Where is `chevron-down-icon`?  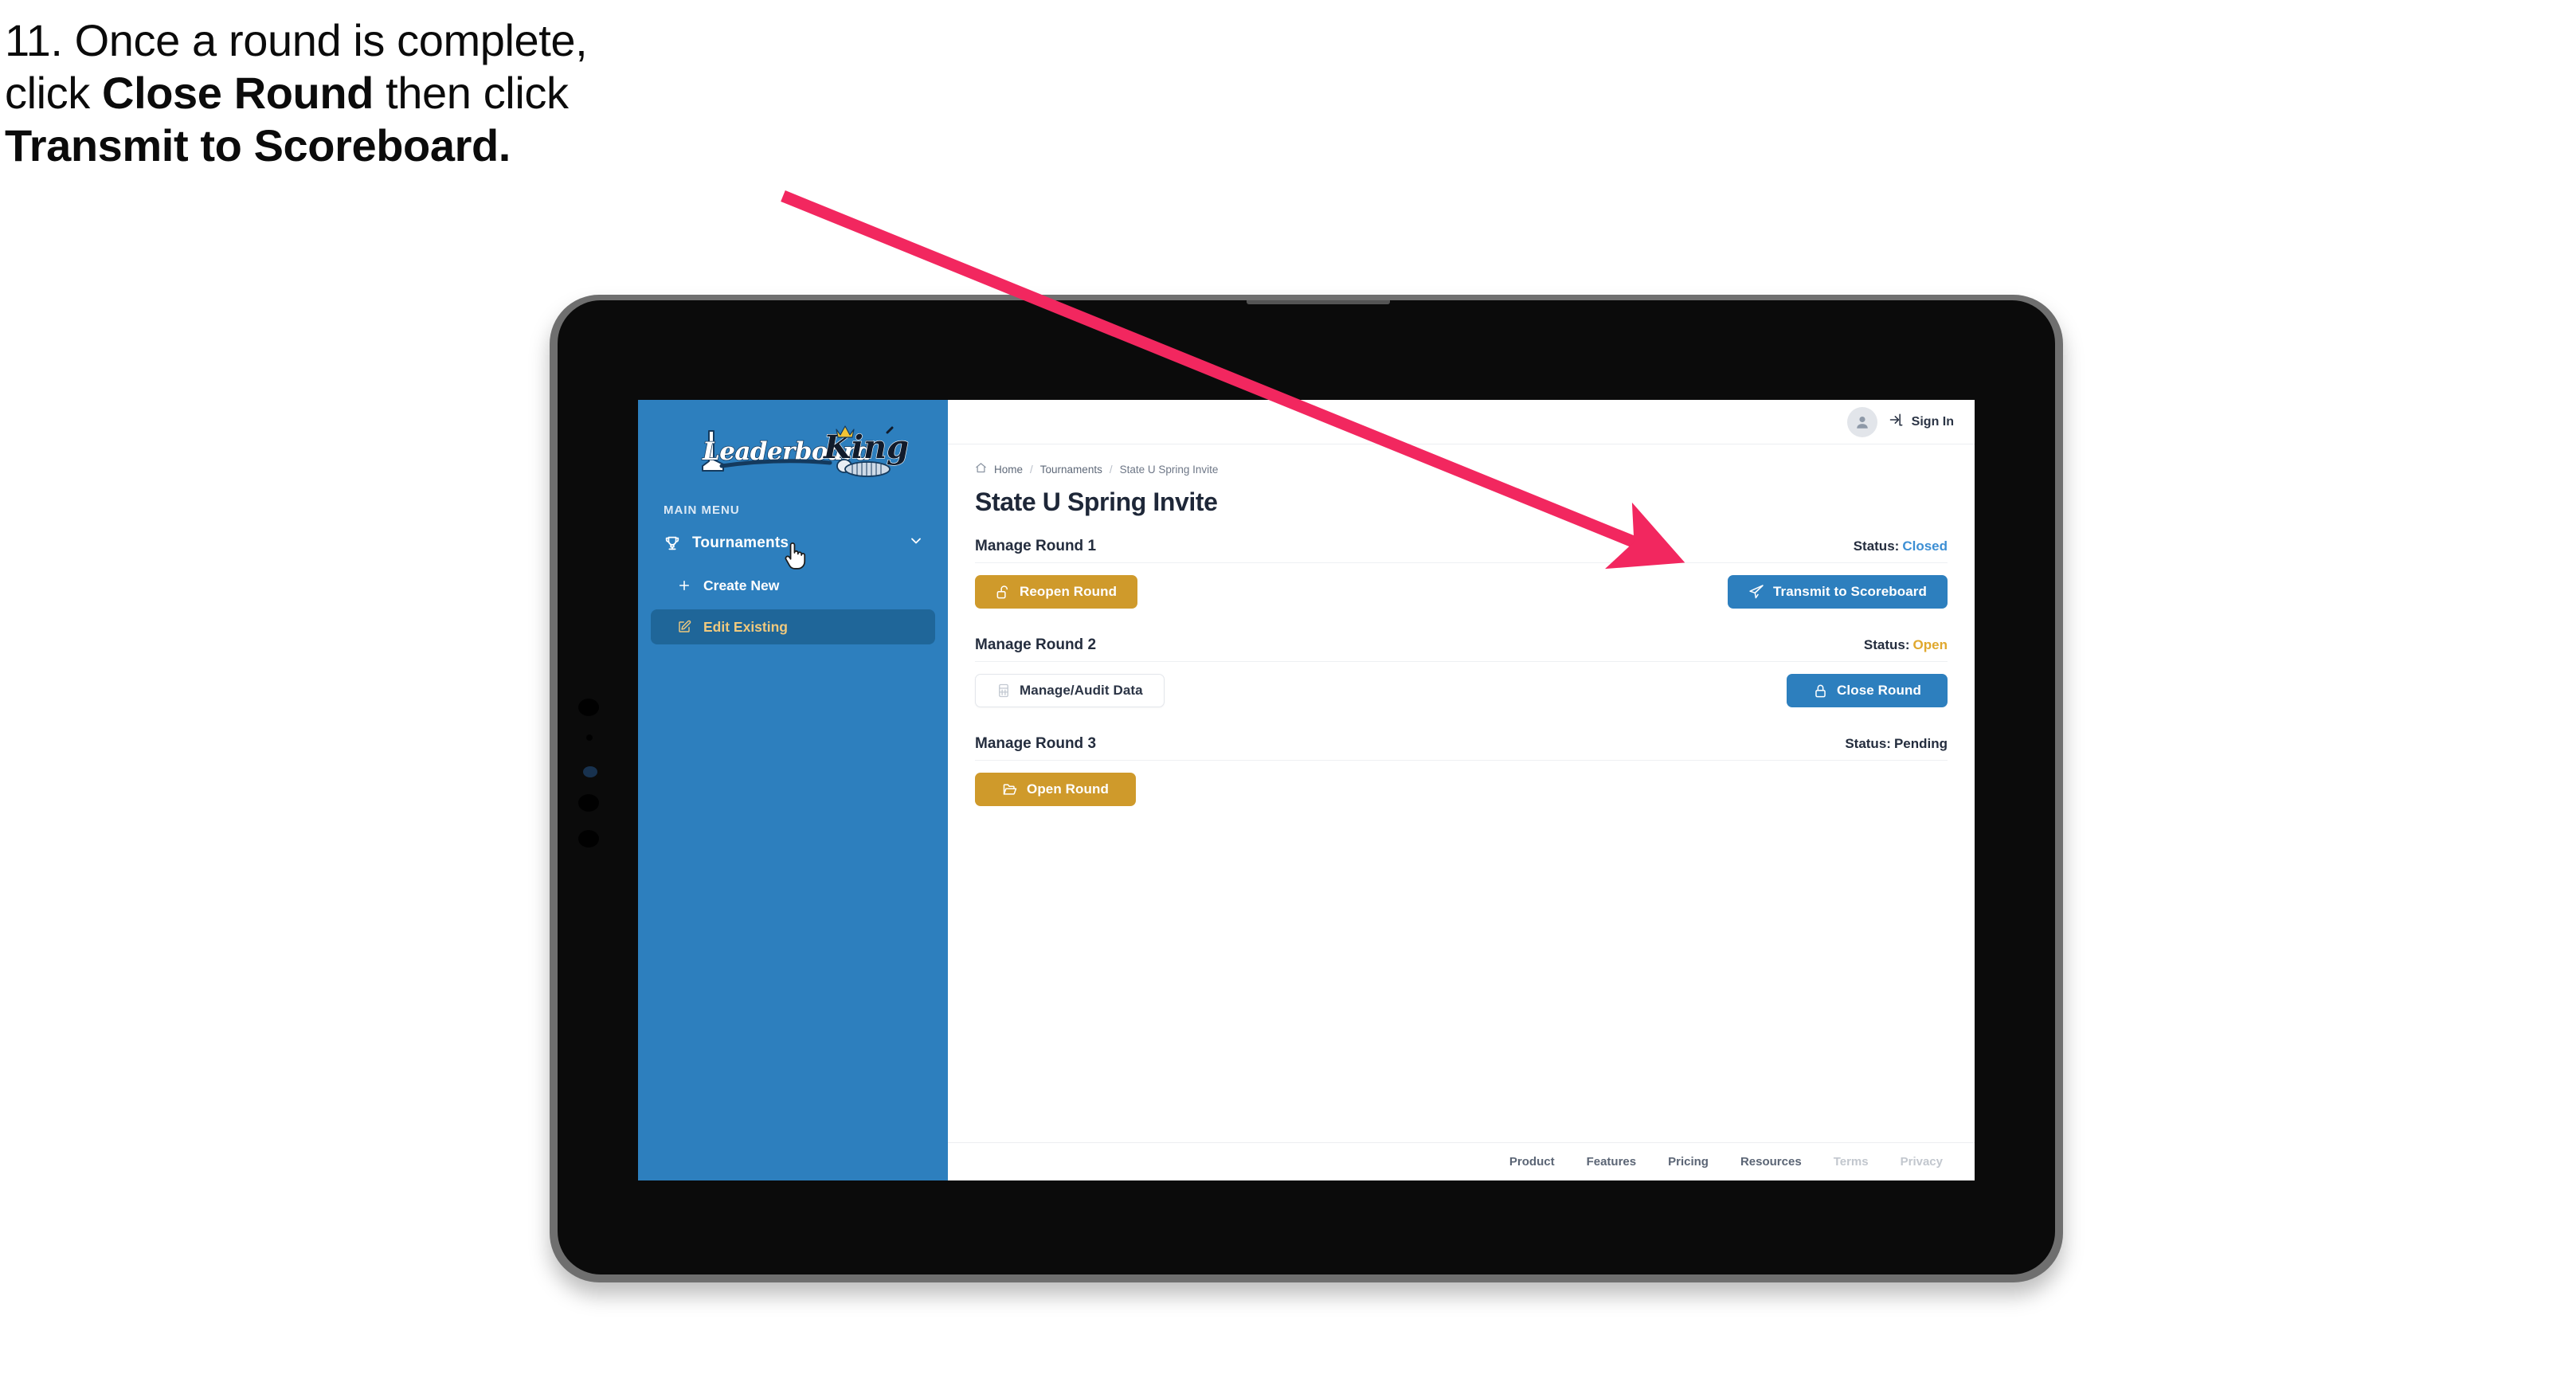 chevron-down-icon is located at coordinates (916, 543).